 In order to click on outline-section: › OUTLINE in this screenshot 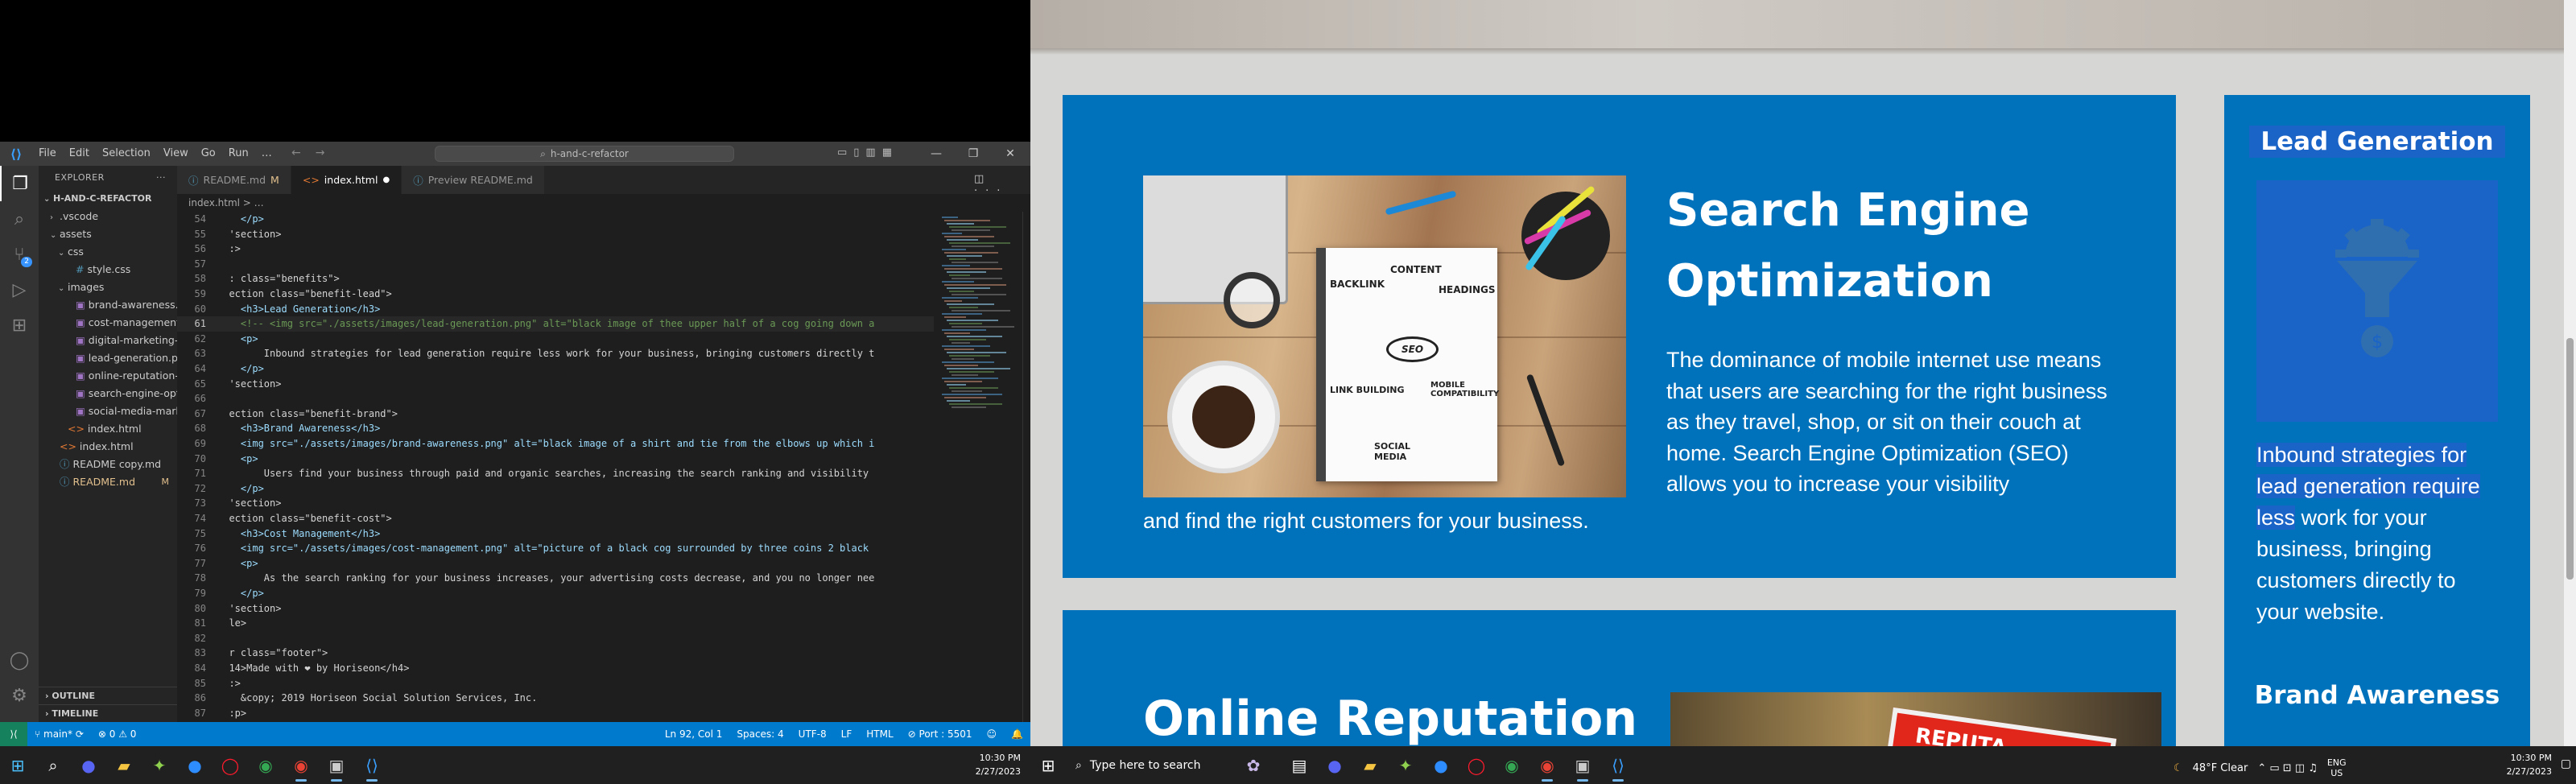, I will do `click(108, 695)`.